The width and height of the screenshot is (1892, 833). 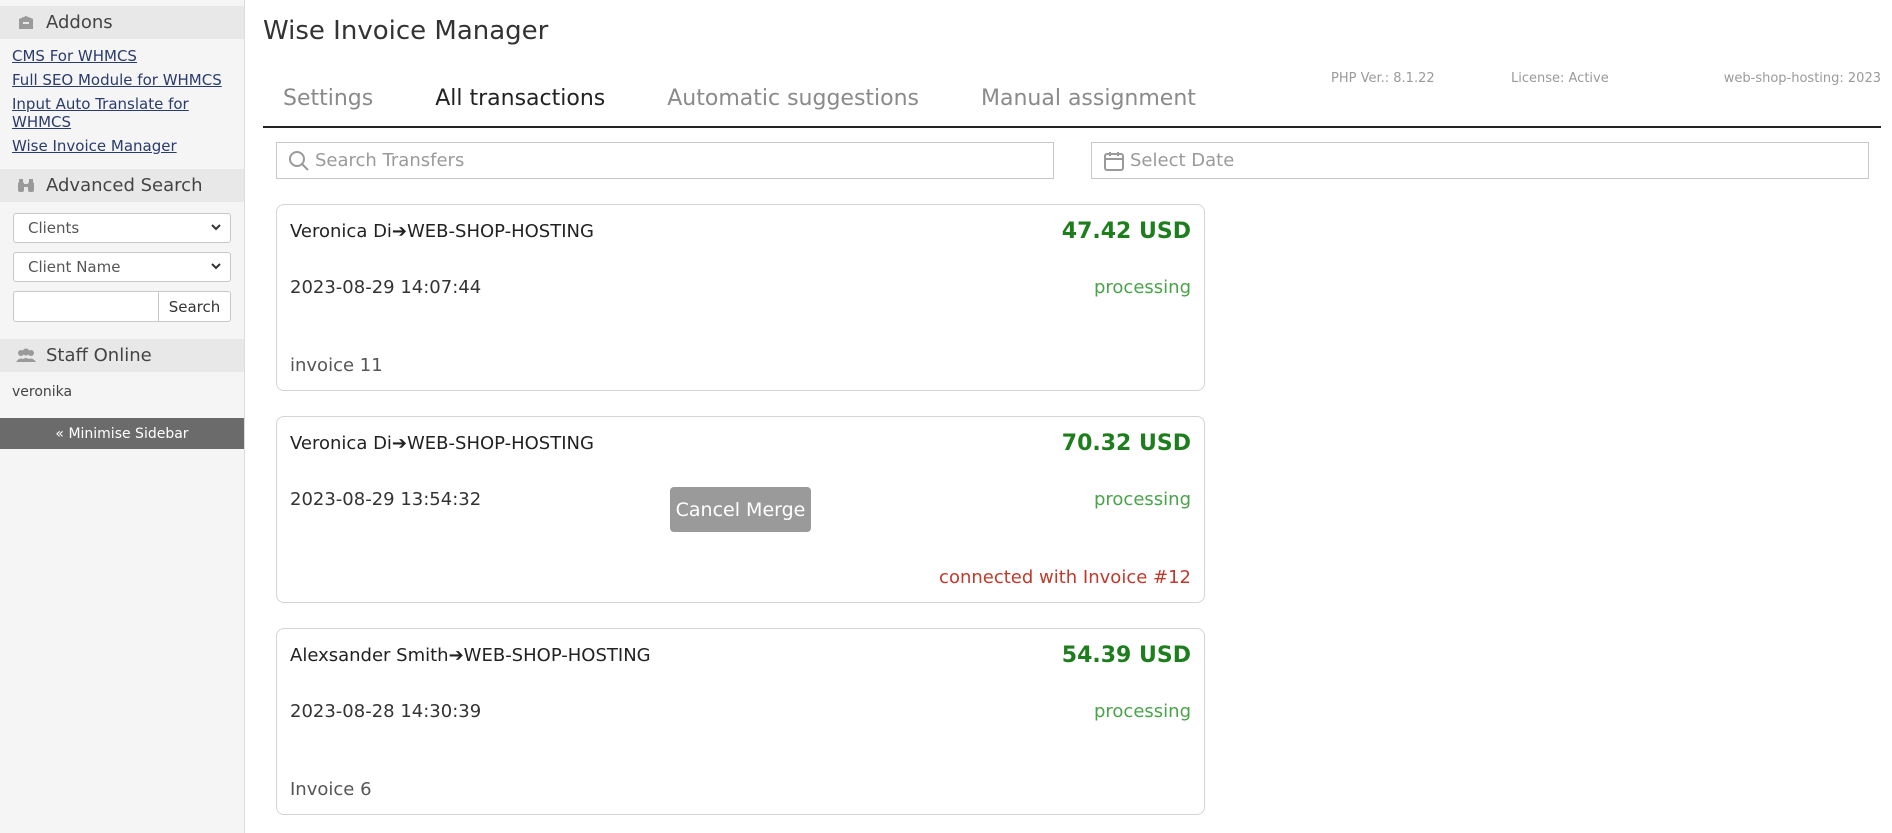 What do you see at coordinates (1182, 160) in the screenshot?
I see `select-date-placeholder: Select Date` at bounding box center [1182, 160].